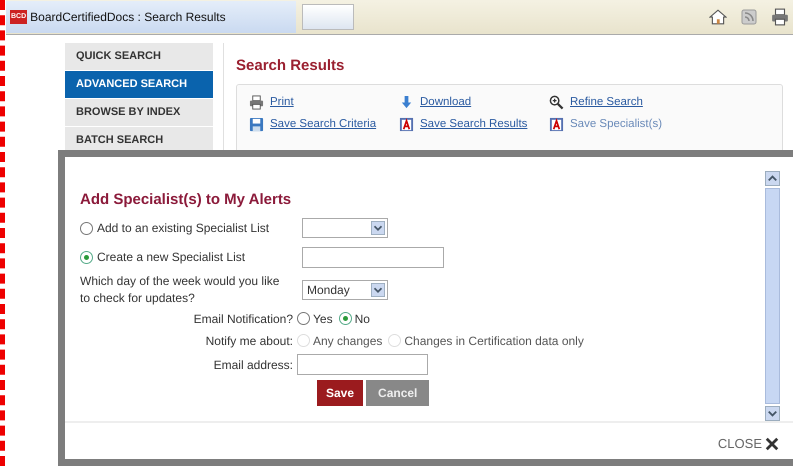  I want to click on modal-title: Add Specialist(s) to My Alerts, so click(186, 200).